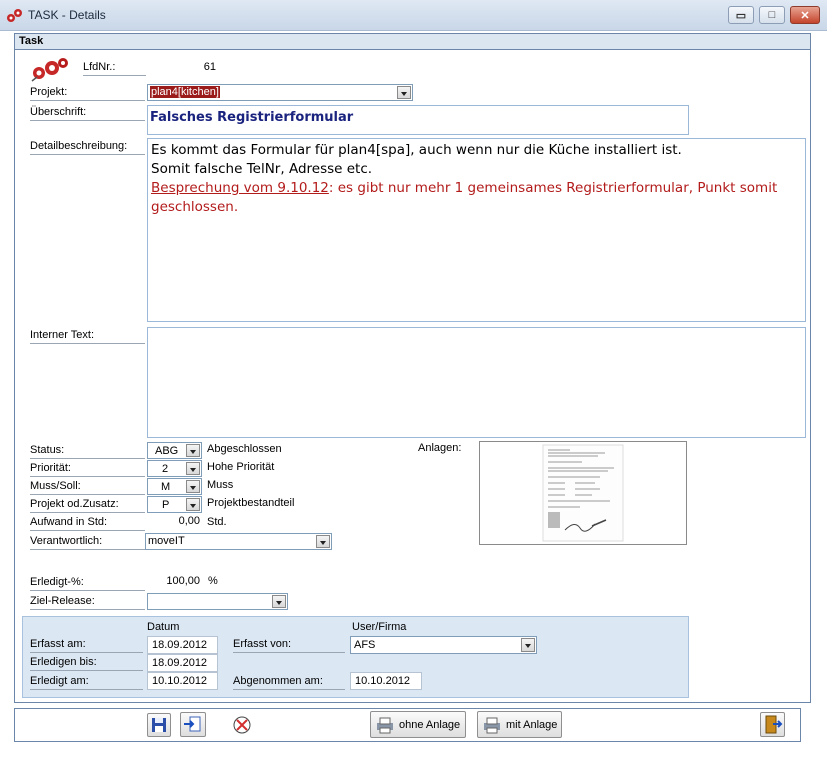 The image size is (827, 757). What do you see at coordinates (412, 42) in the screenshot?
I see `task-section-header` at bounding box center [412, 42].